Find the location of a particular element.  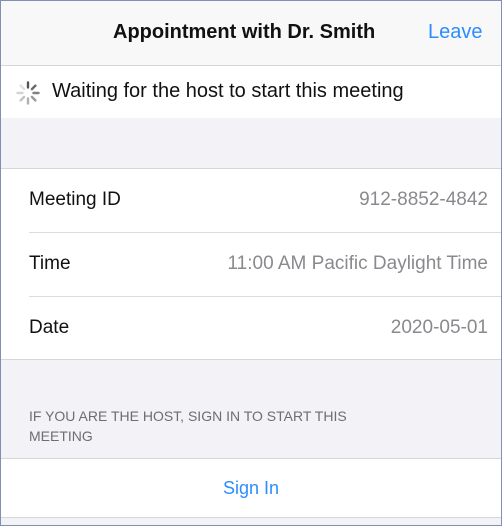

navigation-bar: Appointment with Dr. Smith Leave is located at coordinates (251, 33).